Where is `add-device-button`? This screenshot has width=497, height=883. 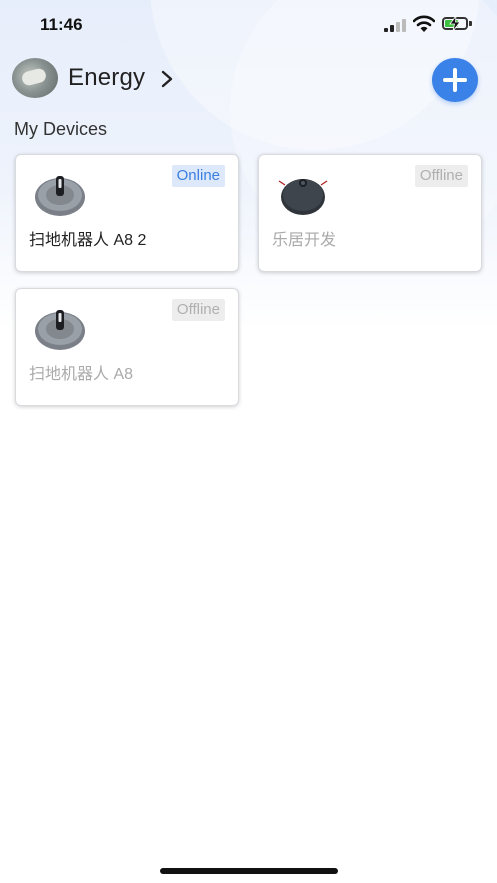 add-device-button is located at coordinates (455, 80).